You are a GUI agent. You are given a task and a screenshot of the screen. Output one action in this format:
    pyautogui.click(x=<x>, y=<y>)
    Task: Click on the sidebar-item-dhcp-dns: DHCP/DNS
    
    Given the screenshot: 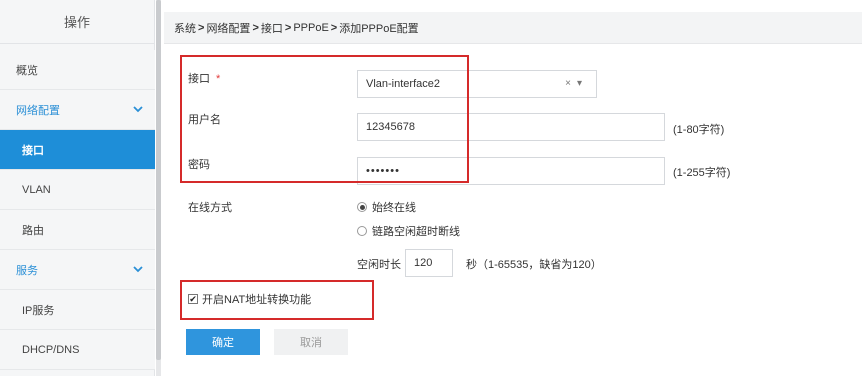 What is the action you would take?
    pyautogui.click(x=77, y=350)
    